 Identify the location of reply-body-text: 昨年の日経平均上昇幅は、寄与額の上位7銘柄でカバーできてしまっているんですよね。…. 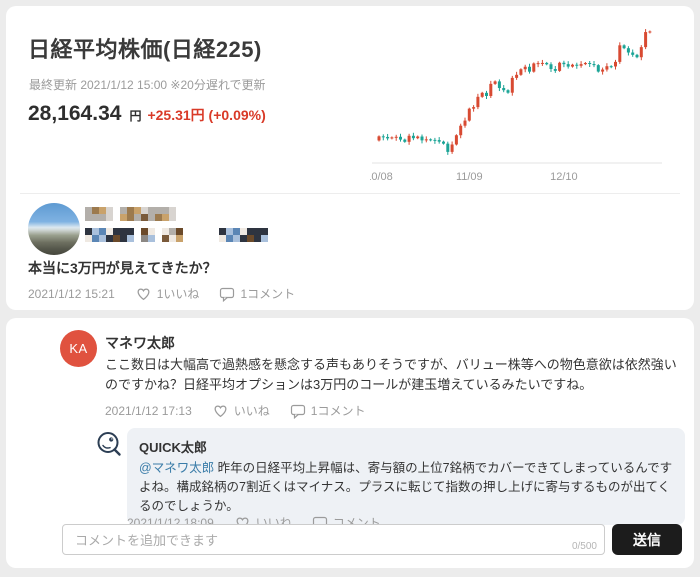
(406, 487).